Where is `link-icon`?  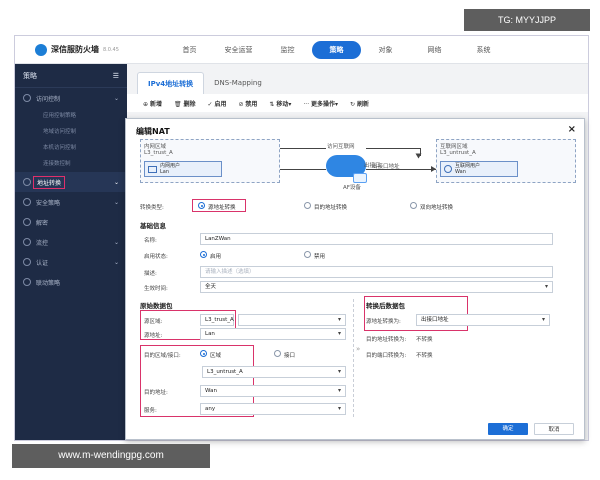
link-icon is located at coordinates (27, 282).